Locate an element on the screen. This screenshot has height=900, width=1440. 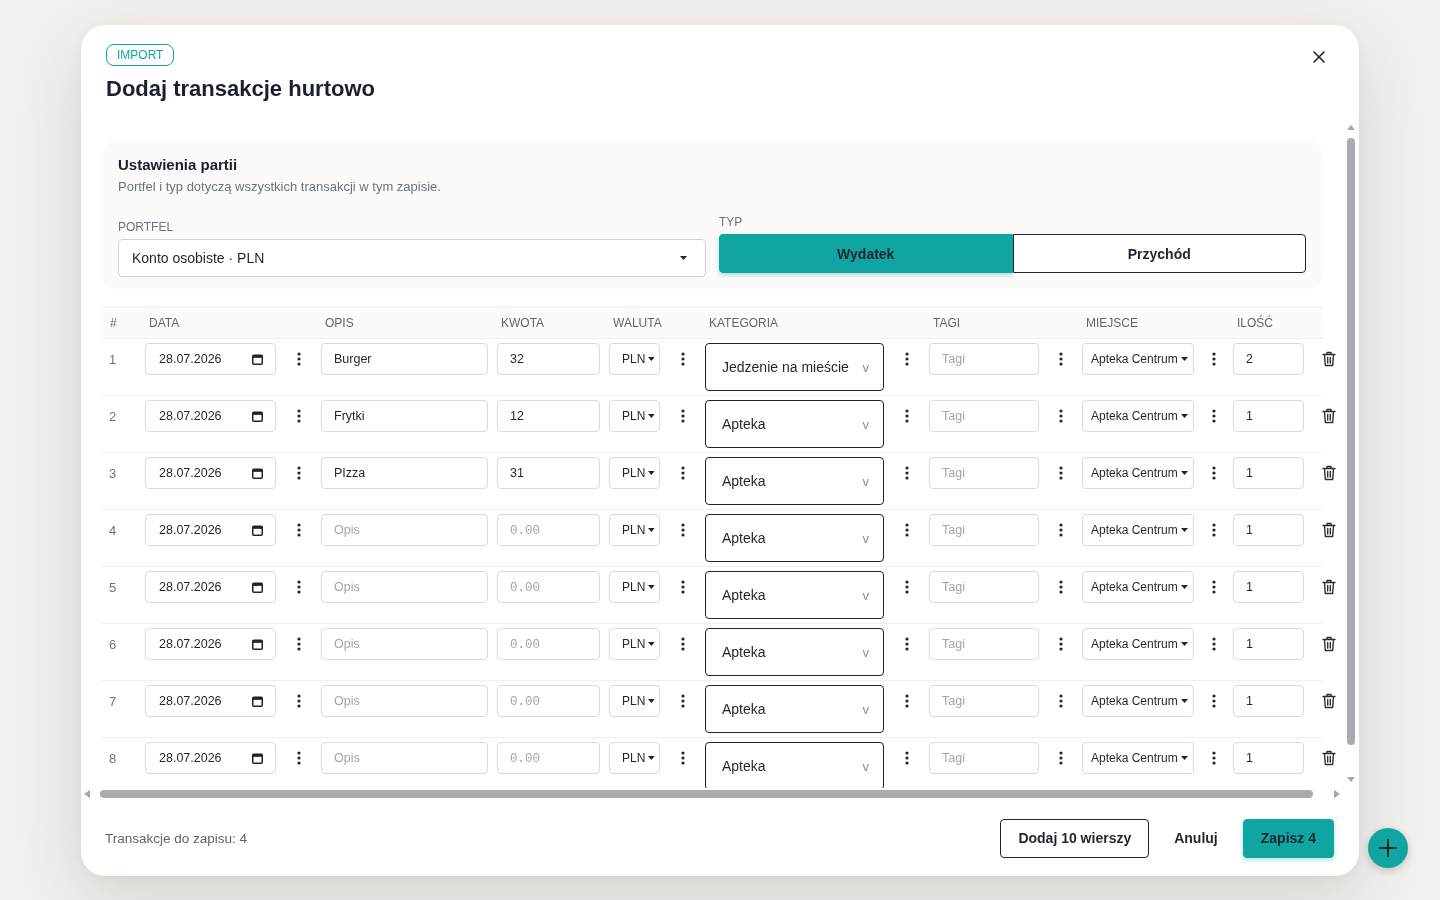
description-field: Burger is located at coordinates (404, 359).